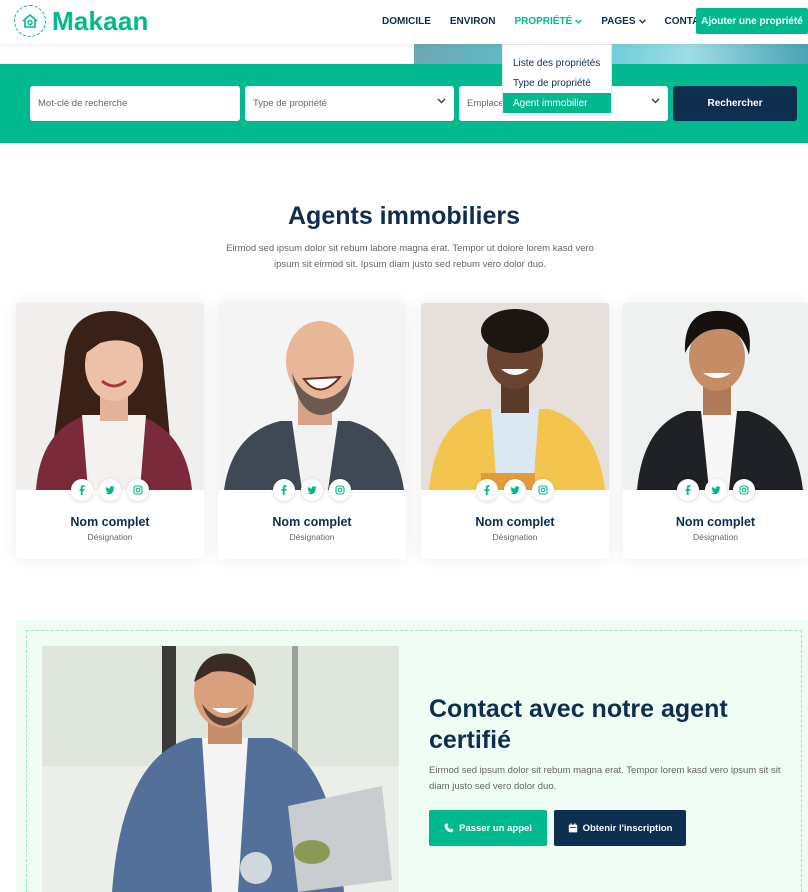 Image resolution: width=808 pixels, height=892 pixels. What do you see at coordinates (449, 828) in the screenshot?
I see `phone-icon` at bounding box center [449, 828].